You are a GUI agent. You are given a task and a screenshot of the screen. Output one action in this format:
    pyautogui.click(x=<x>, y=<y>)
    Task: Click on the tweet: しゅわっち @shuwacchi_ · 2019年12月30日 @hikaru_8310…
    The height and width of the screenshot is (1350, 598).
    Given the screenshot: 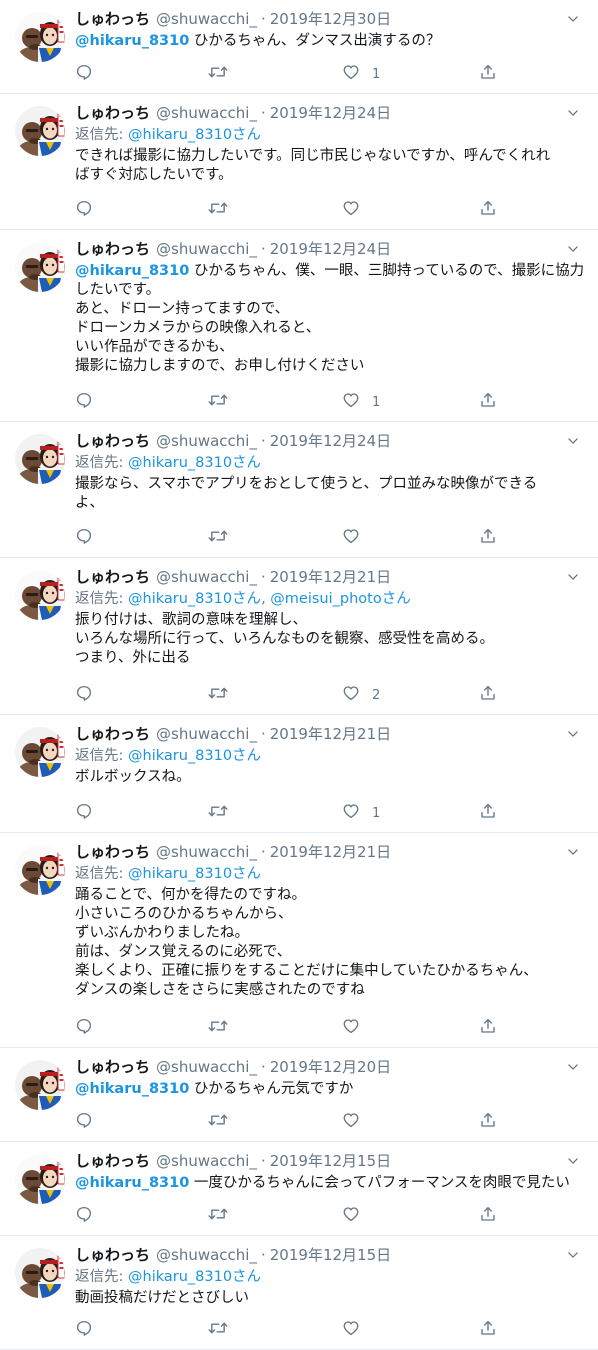 What is the action you would take?
    pyautogui.click(x=299, y=47)
    